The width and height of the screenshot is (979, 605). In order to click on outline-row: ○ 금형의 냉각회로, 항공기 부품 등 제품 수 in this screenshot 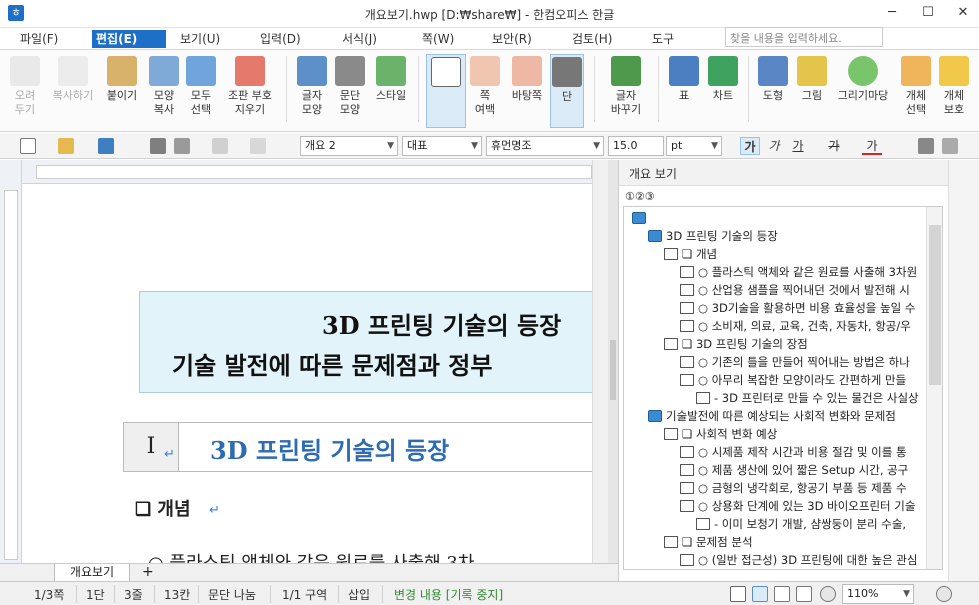, I will do `click(793, 488)`.